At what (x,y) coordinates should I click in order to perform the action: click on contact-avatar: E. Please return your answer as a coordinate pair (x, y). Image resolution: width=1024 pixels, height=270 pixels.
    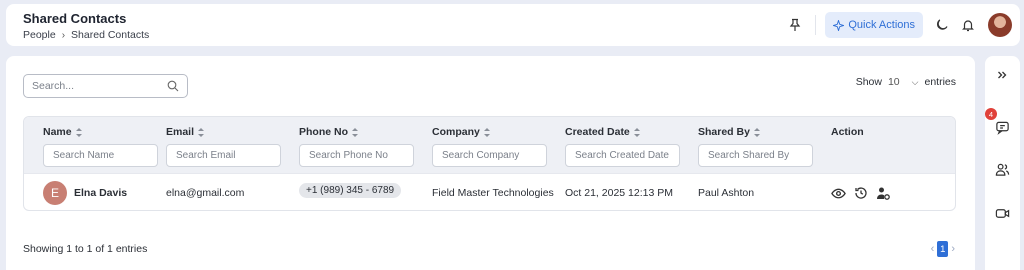
    Looking at the image, I should click on (55, 193).